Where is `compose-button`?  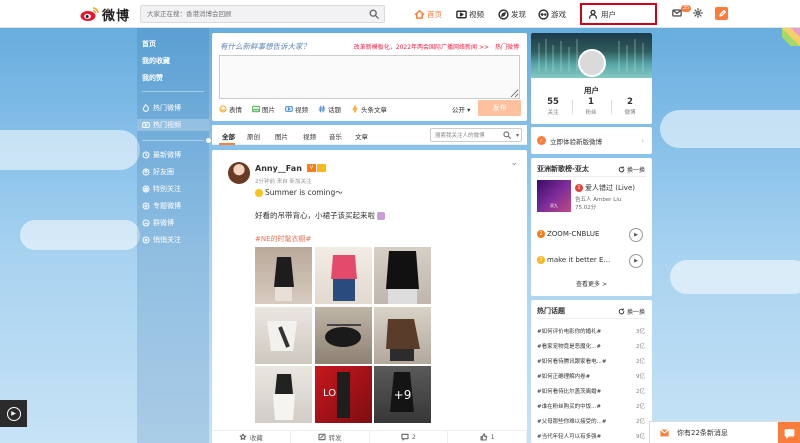
compose-button is located at coordinates (721, 13).